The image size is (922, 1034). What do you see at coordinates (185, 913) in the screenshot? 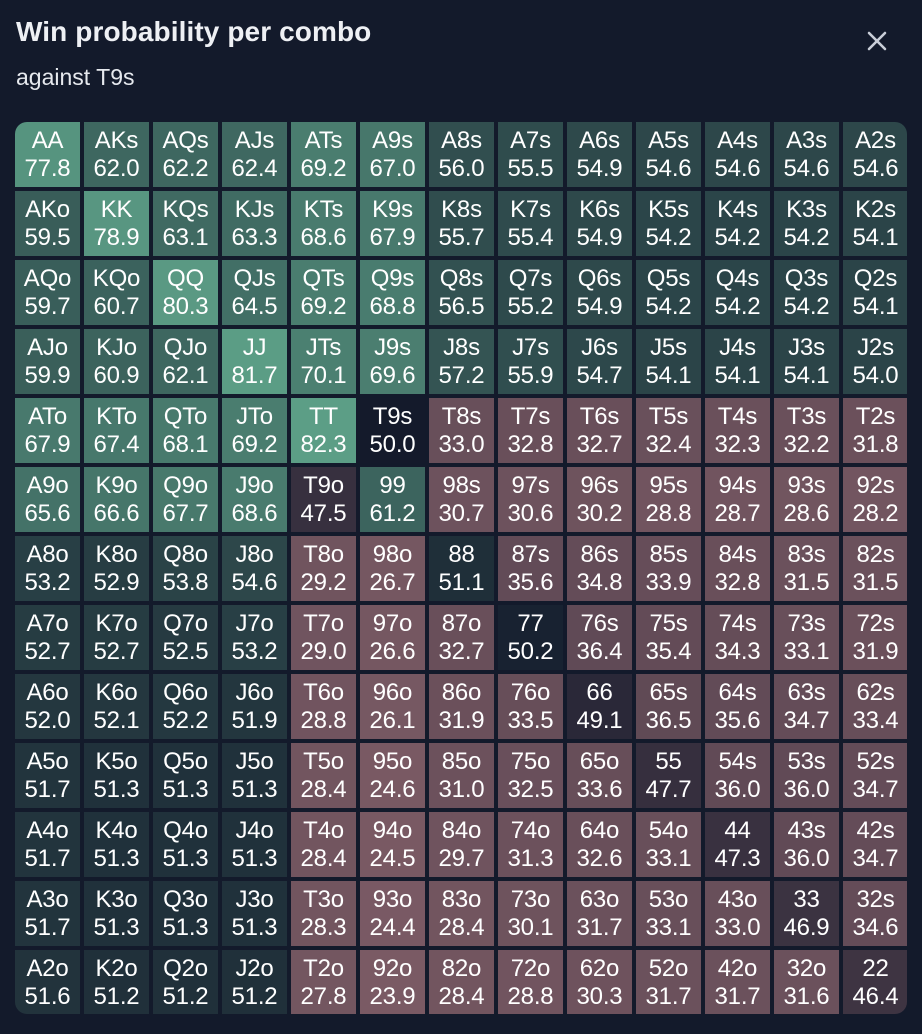
I see `heatmap-cell: Q3o 51.3` at bounding box center [185, 913].